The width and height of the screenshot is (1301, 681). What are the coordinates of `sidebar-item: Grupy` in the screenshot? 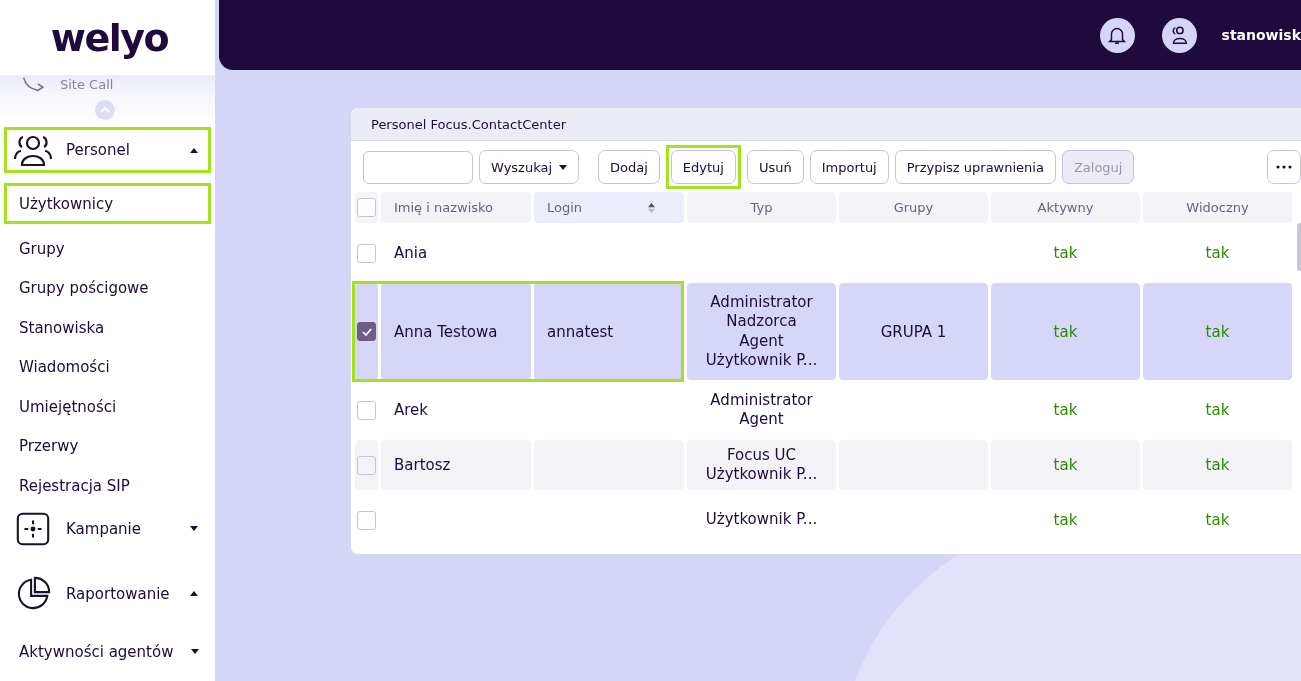 It's located at (107, 249).